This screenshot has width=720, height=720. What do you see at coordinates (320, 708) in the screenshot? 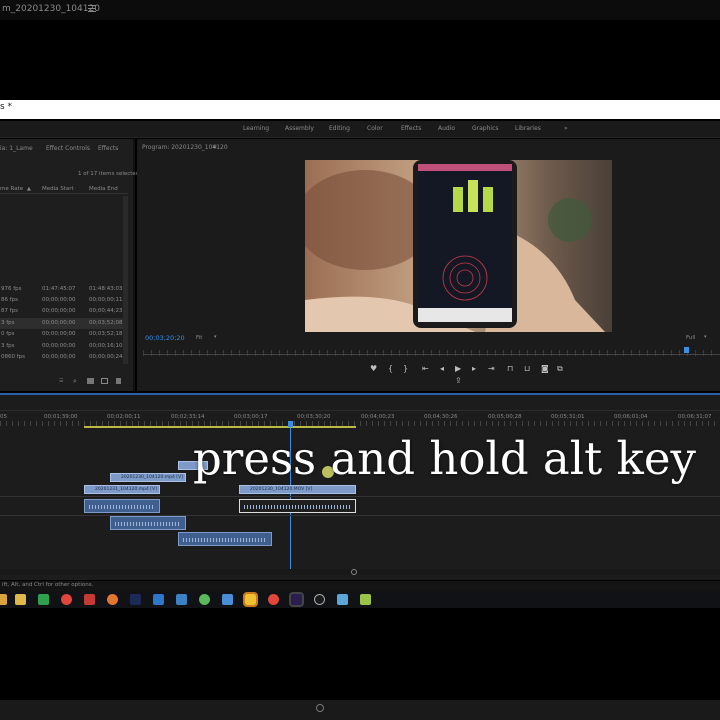
I see `scrub-handle` at bounding box center [320, 708].